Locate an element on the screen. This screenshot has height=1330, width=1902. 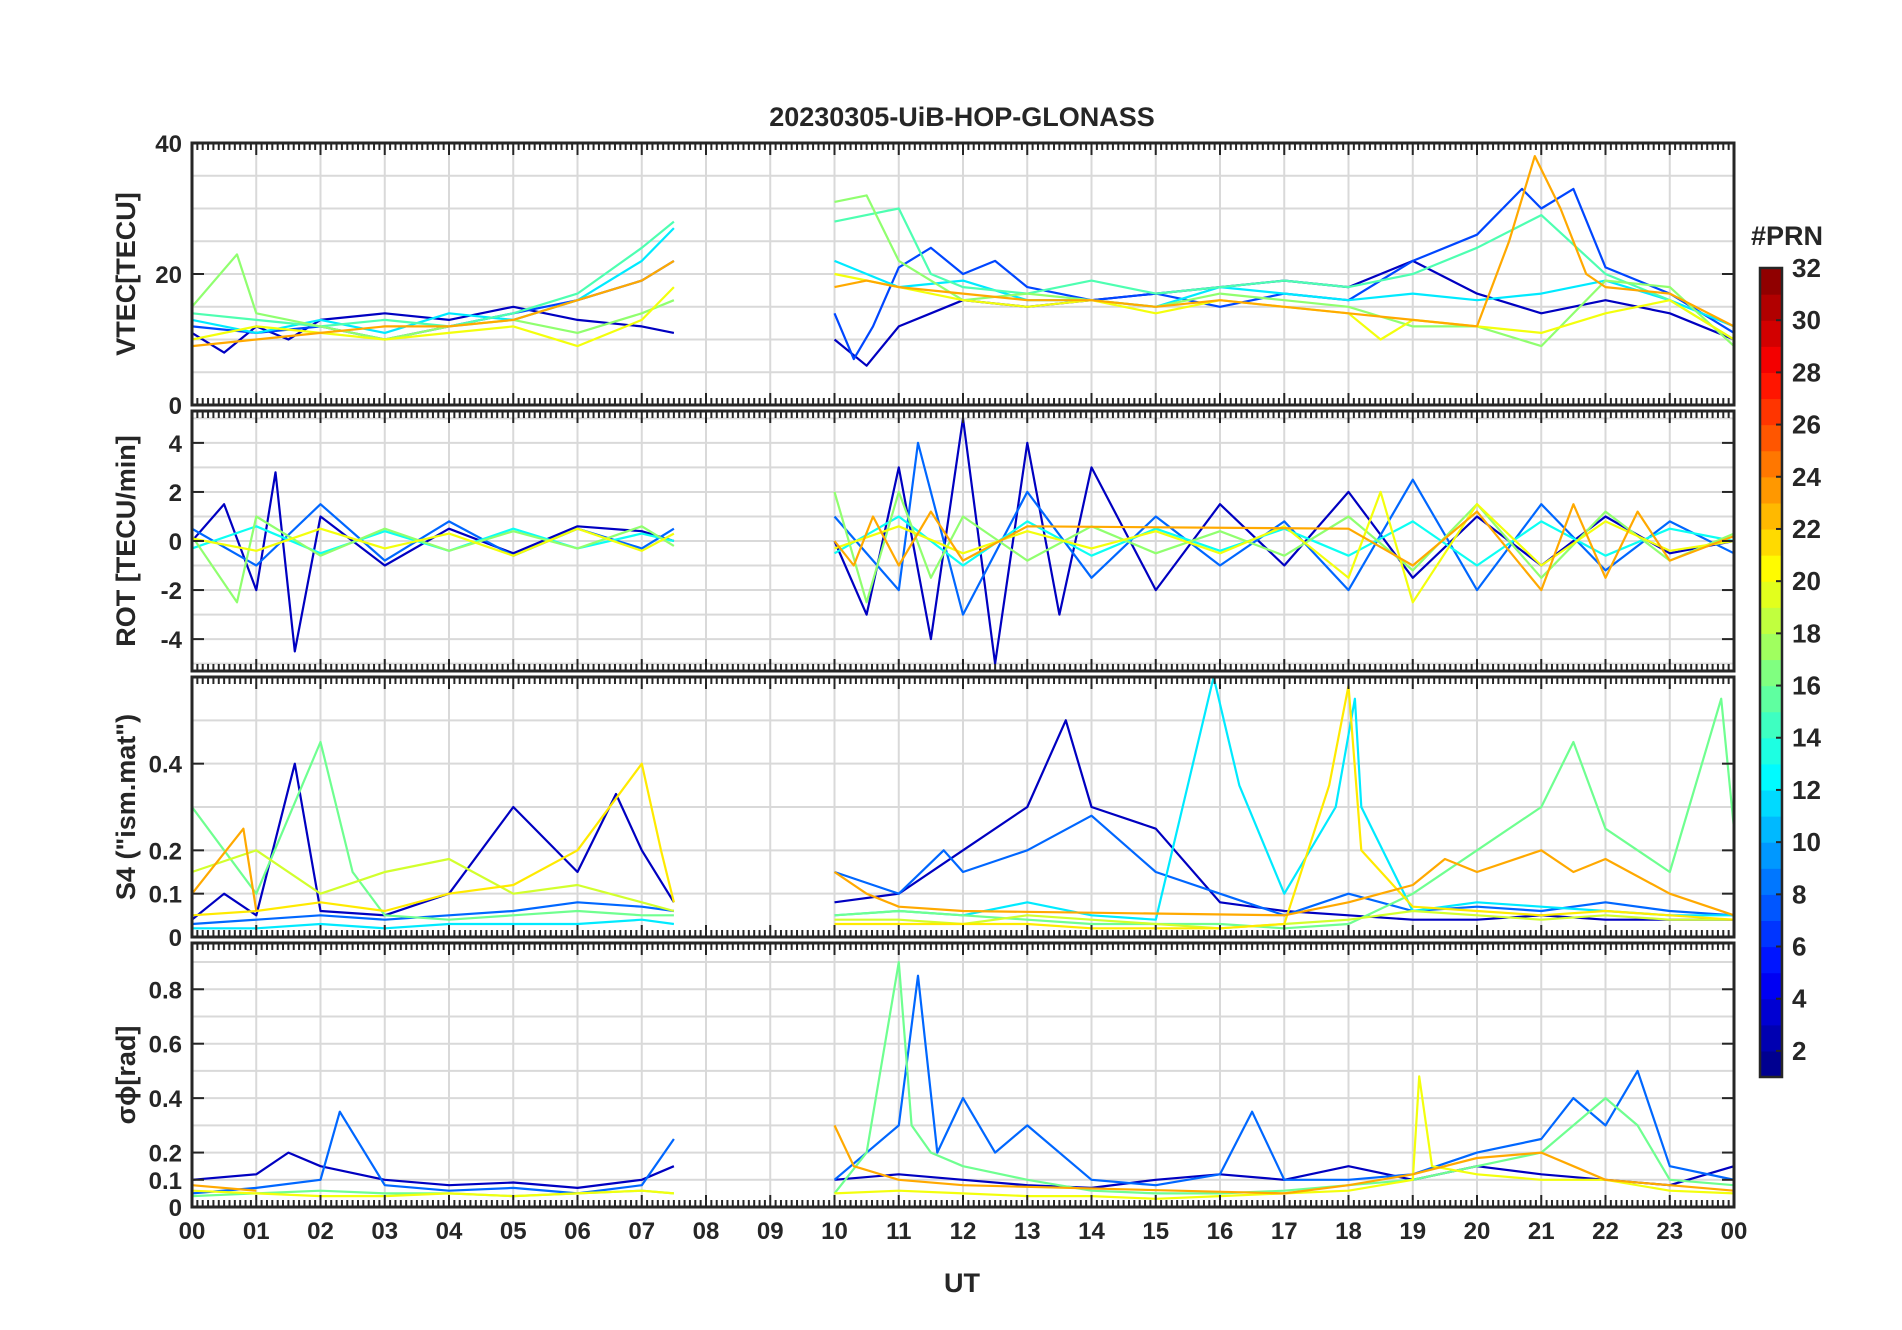
colorbar-tick-label: 8 is located at coordinates (1799, 894).